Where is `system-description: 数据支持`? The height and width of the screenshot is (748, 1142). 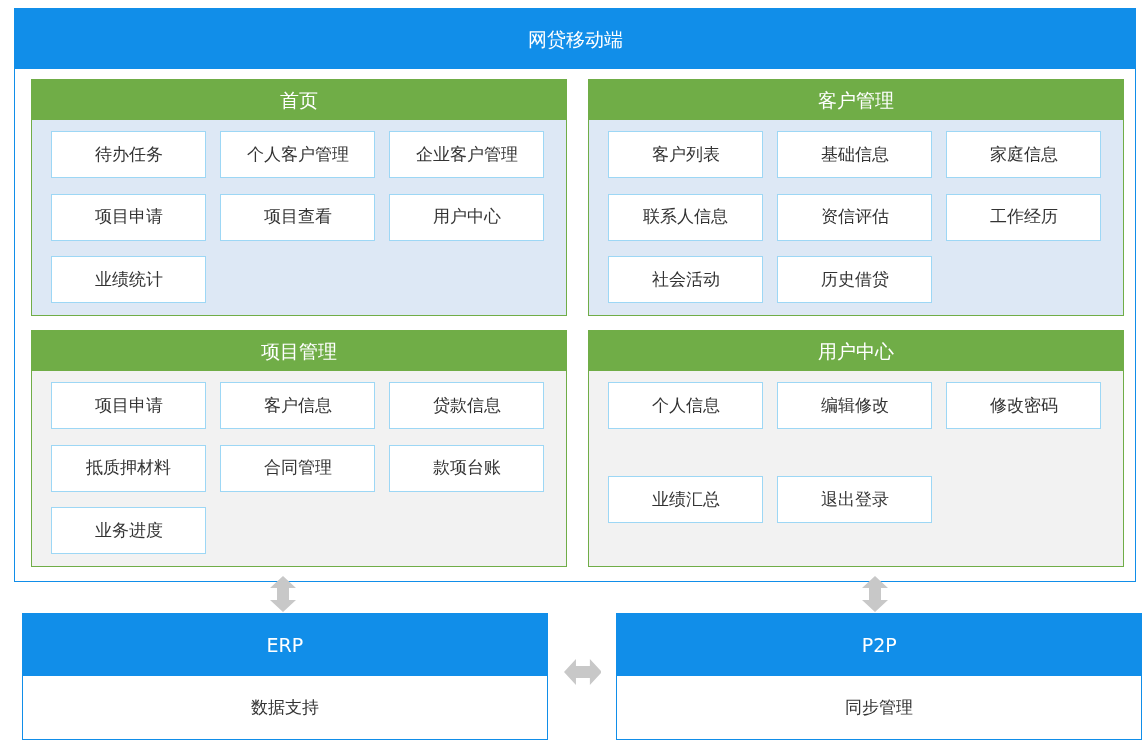 system-description: 数据支持 is located at coordinates (284, 707).